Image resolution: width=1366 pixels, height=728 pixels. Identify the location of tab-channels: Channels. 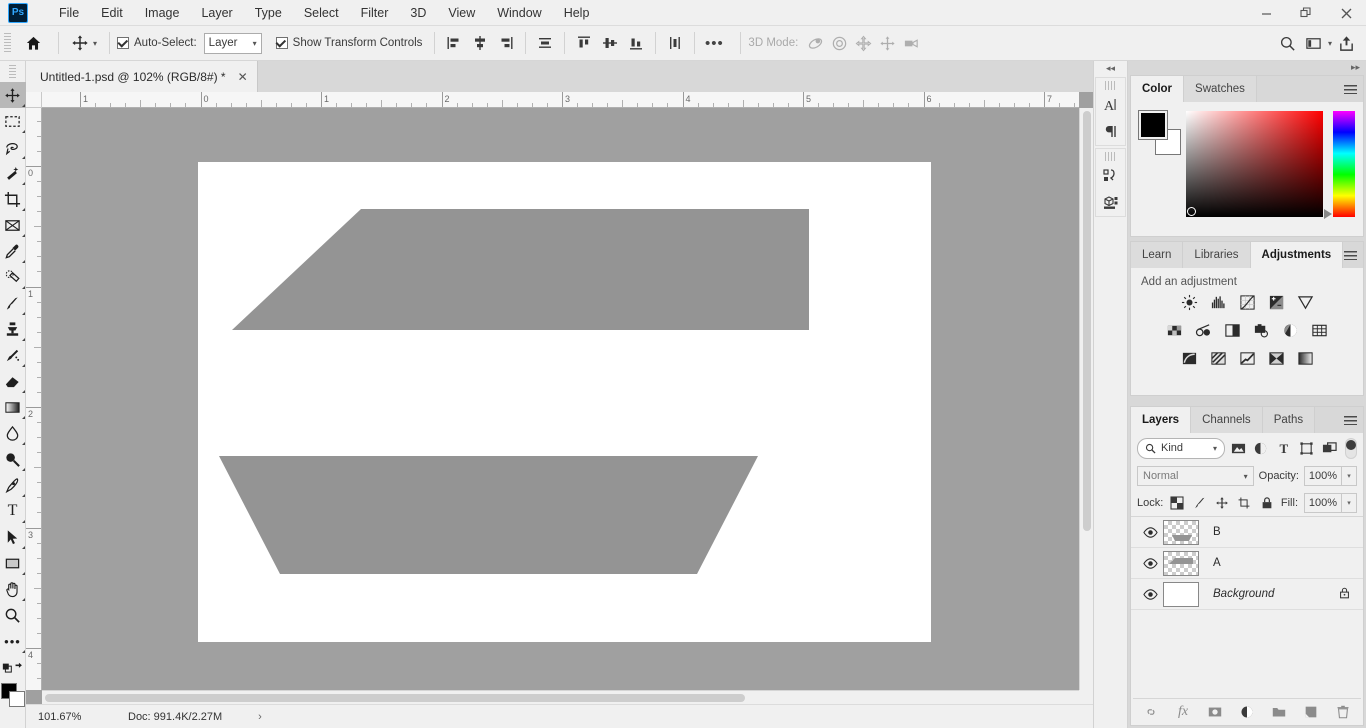
(1227, 420).